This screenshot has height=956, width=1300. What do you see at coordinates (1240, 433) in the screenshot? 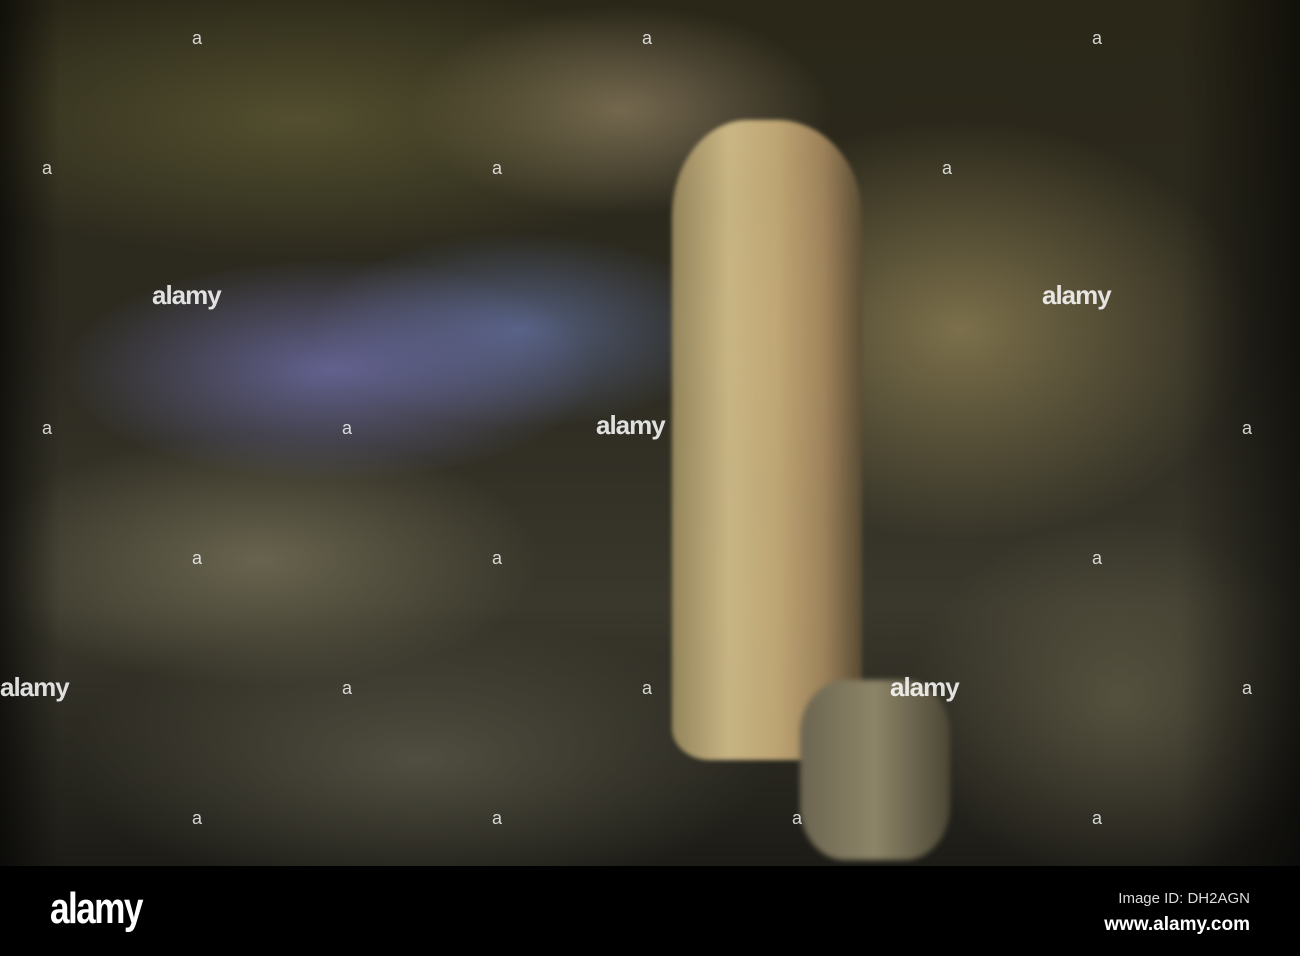
I see `right-shadow` at bounding box center [1240, 433].